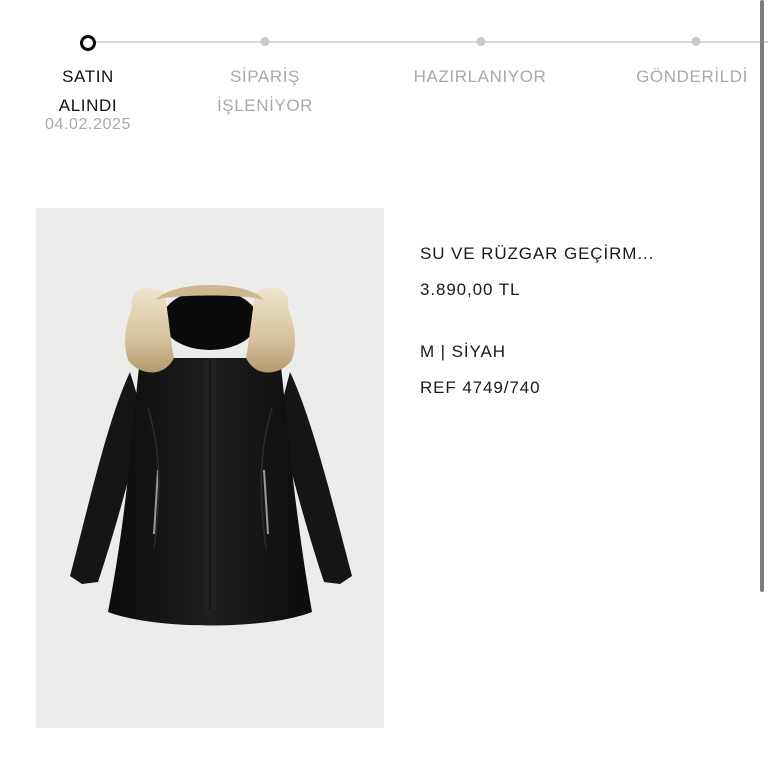 This screenshot has height=768, width=768. What do you see at coordinates (481, 41) in the screenshot?
I see `step-dot-preparing` at bounding box center [481, 41].